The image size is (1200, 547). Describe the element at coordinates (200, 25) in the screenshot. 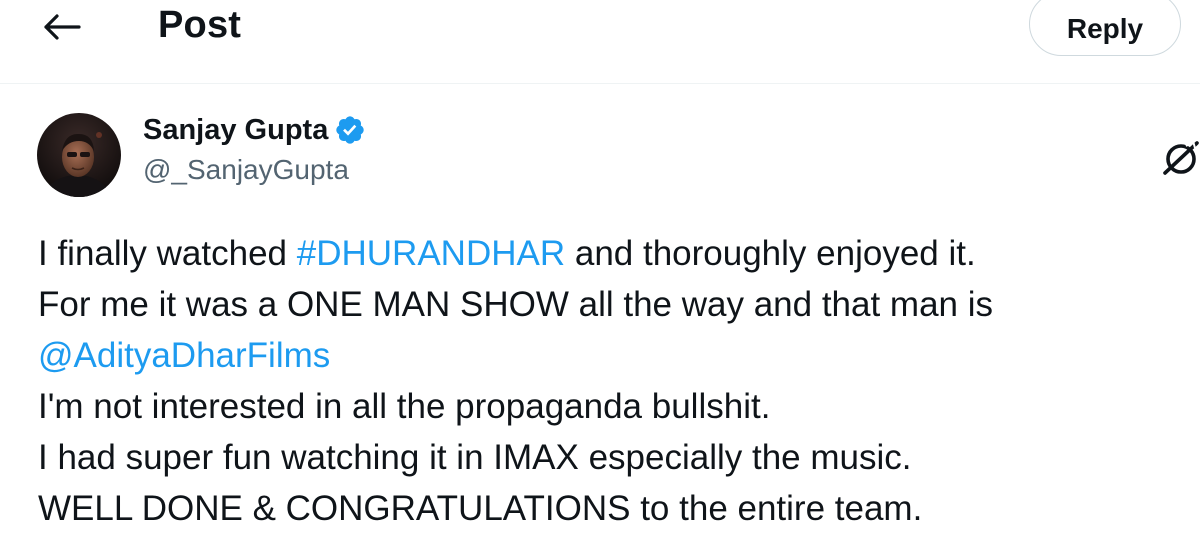

I see `page-title: Post` at that location.